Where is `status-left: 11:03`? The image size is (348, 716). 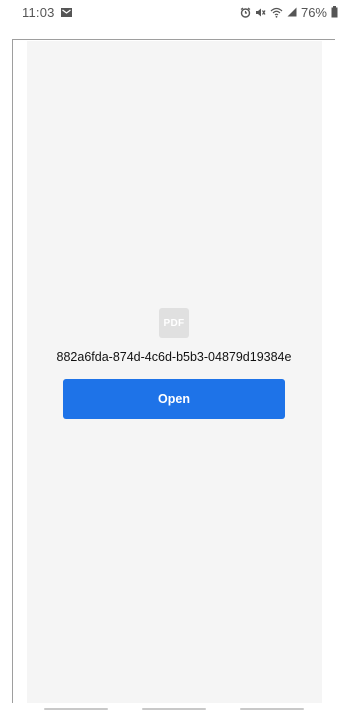
status-left: 11:03 is located at coordinates (47, 12).